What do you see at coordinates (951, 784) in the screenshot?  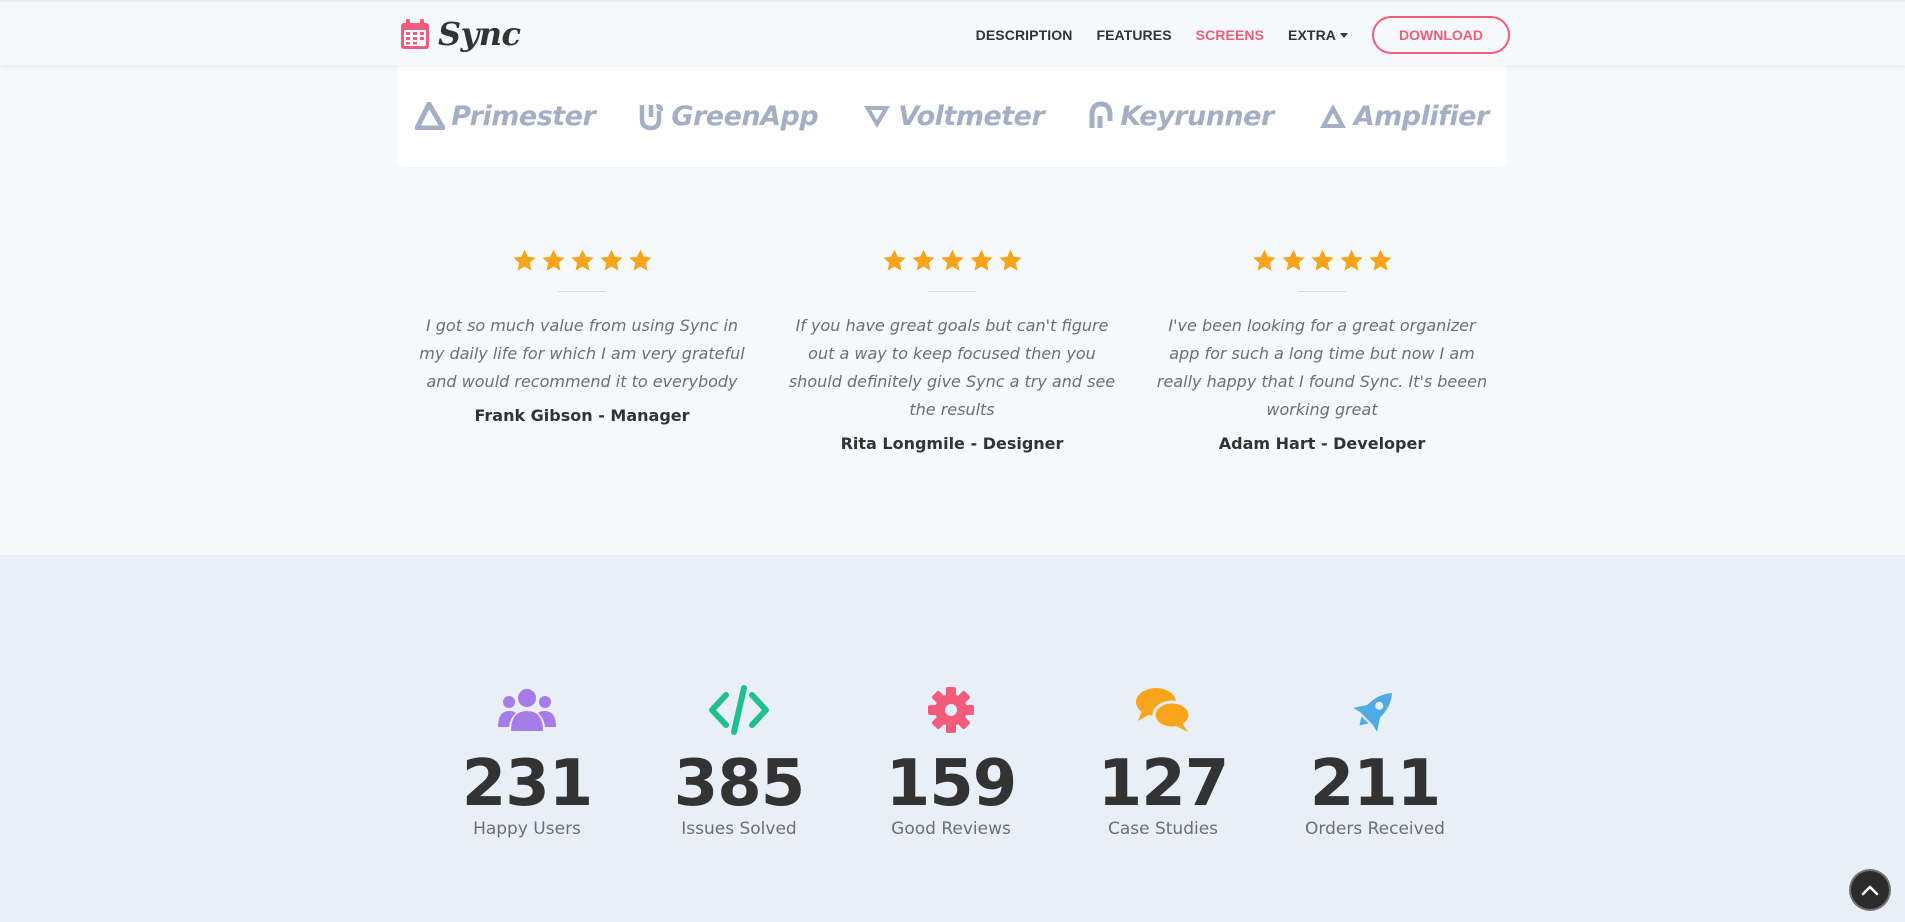 I see `stat-number: 159` at bounding box center [951, 784].